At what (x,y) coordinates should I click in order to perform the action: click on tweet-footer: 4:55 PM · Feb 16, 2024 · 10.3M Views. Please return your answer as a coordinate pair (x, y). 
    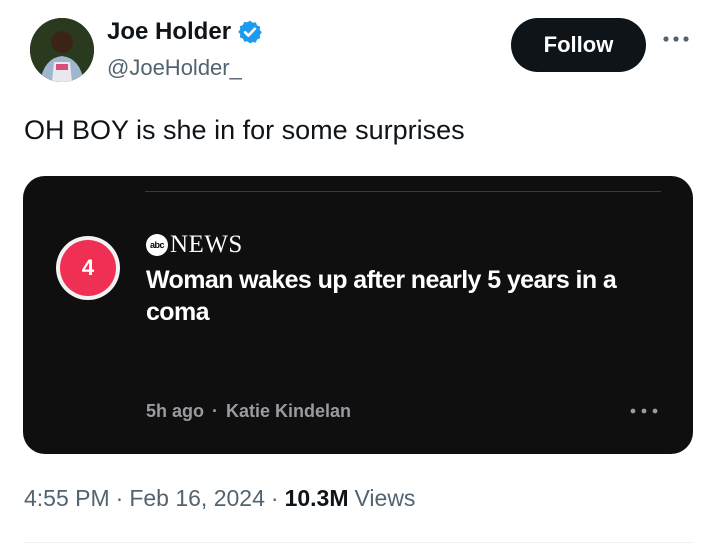
    Looking at the image, I should click on (219, 498).